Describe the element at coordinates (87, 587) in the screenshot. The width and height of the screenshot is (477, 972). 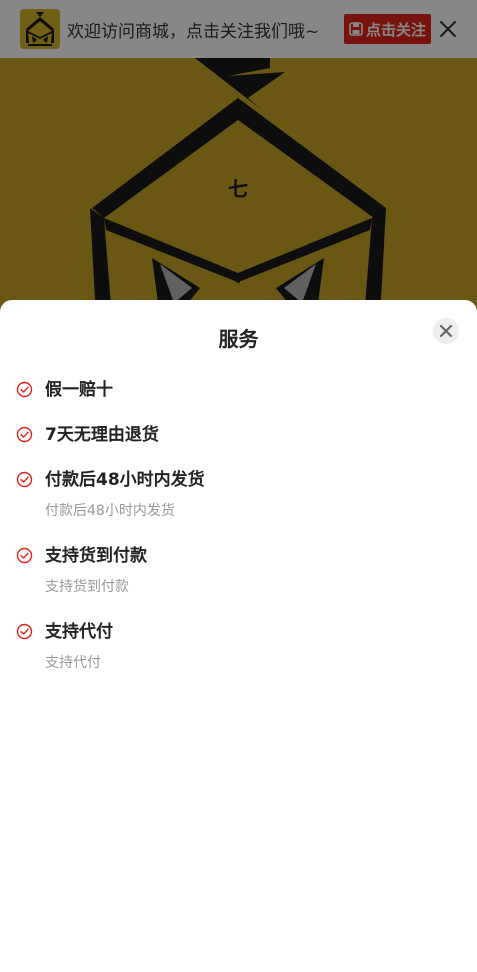
I see `service-desc: 支持货到付款` at that location.